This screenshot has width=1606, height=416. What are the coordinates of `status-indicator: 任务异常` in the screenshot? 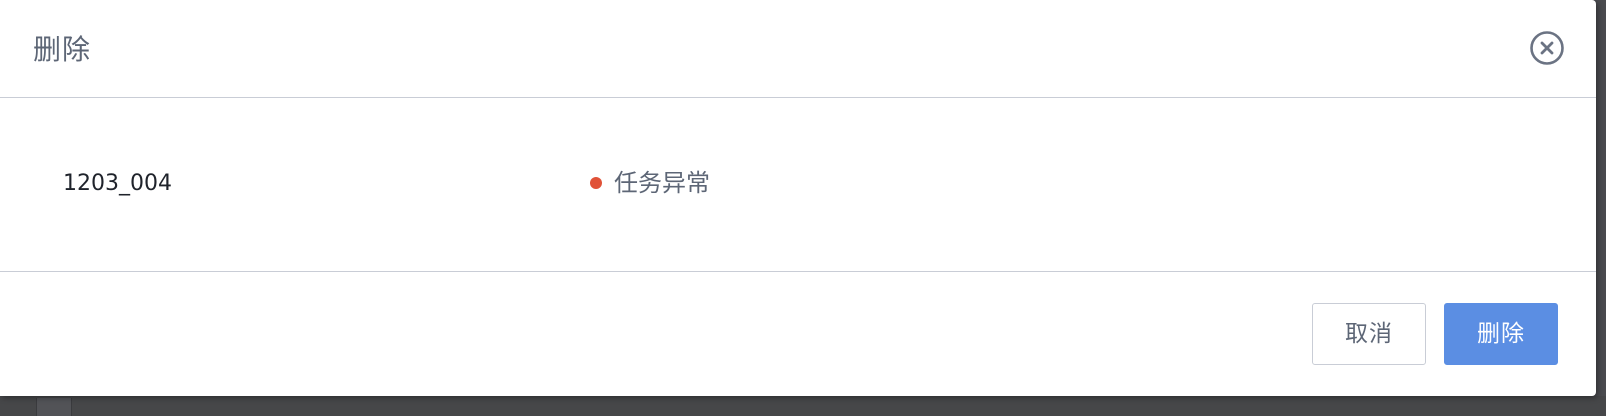 It's located at (650, 183).